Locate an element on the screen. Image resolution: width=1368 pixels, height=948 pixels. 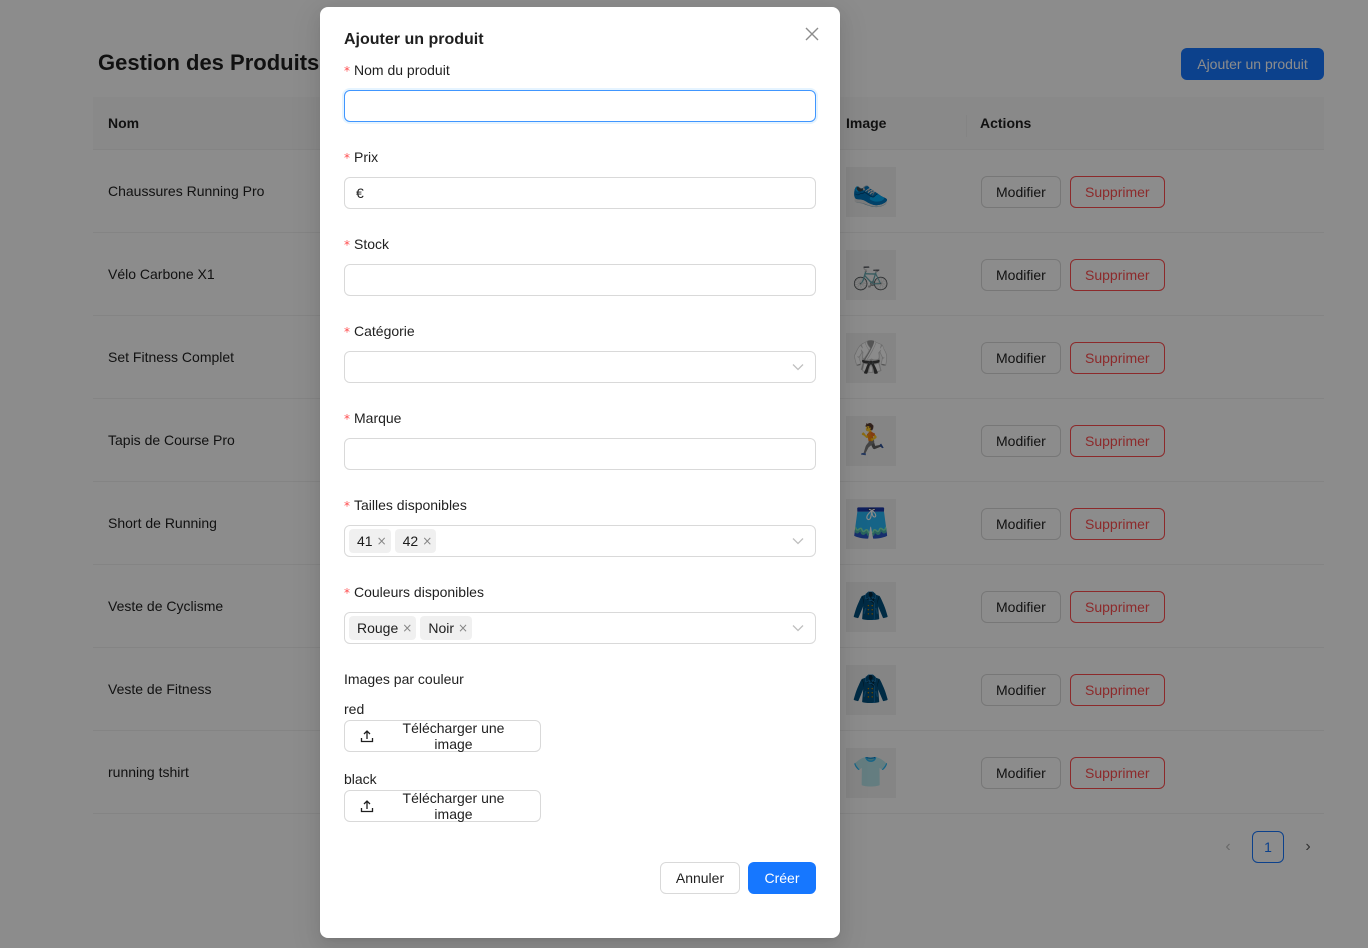
color-name-red: red is located at coordinates (354, 709).